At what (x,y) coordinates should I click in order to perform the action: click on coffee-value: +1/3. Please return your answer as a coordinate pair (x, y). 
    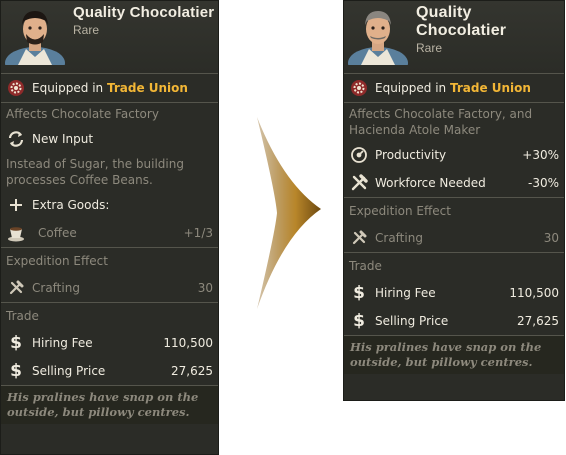
    Looking at the image, I should click on (198, 233).